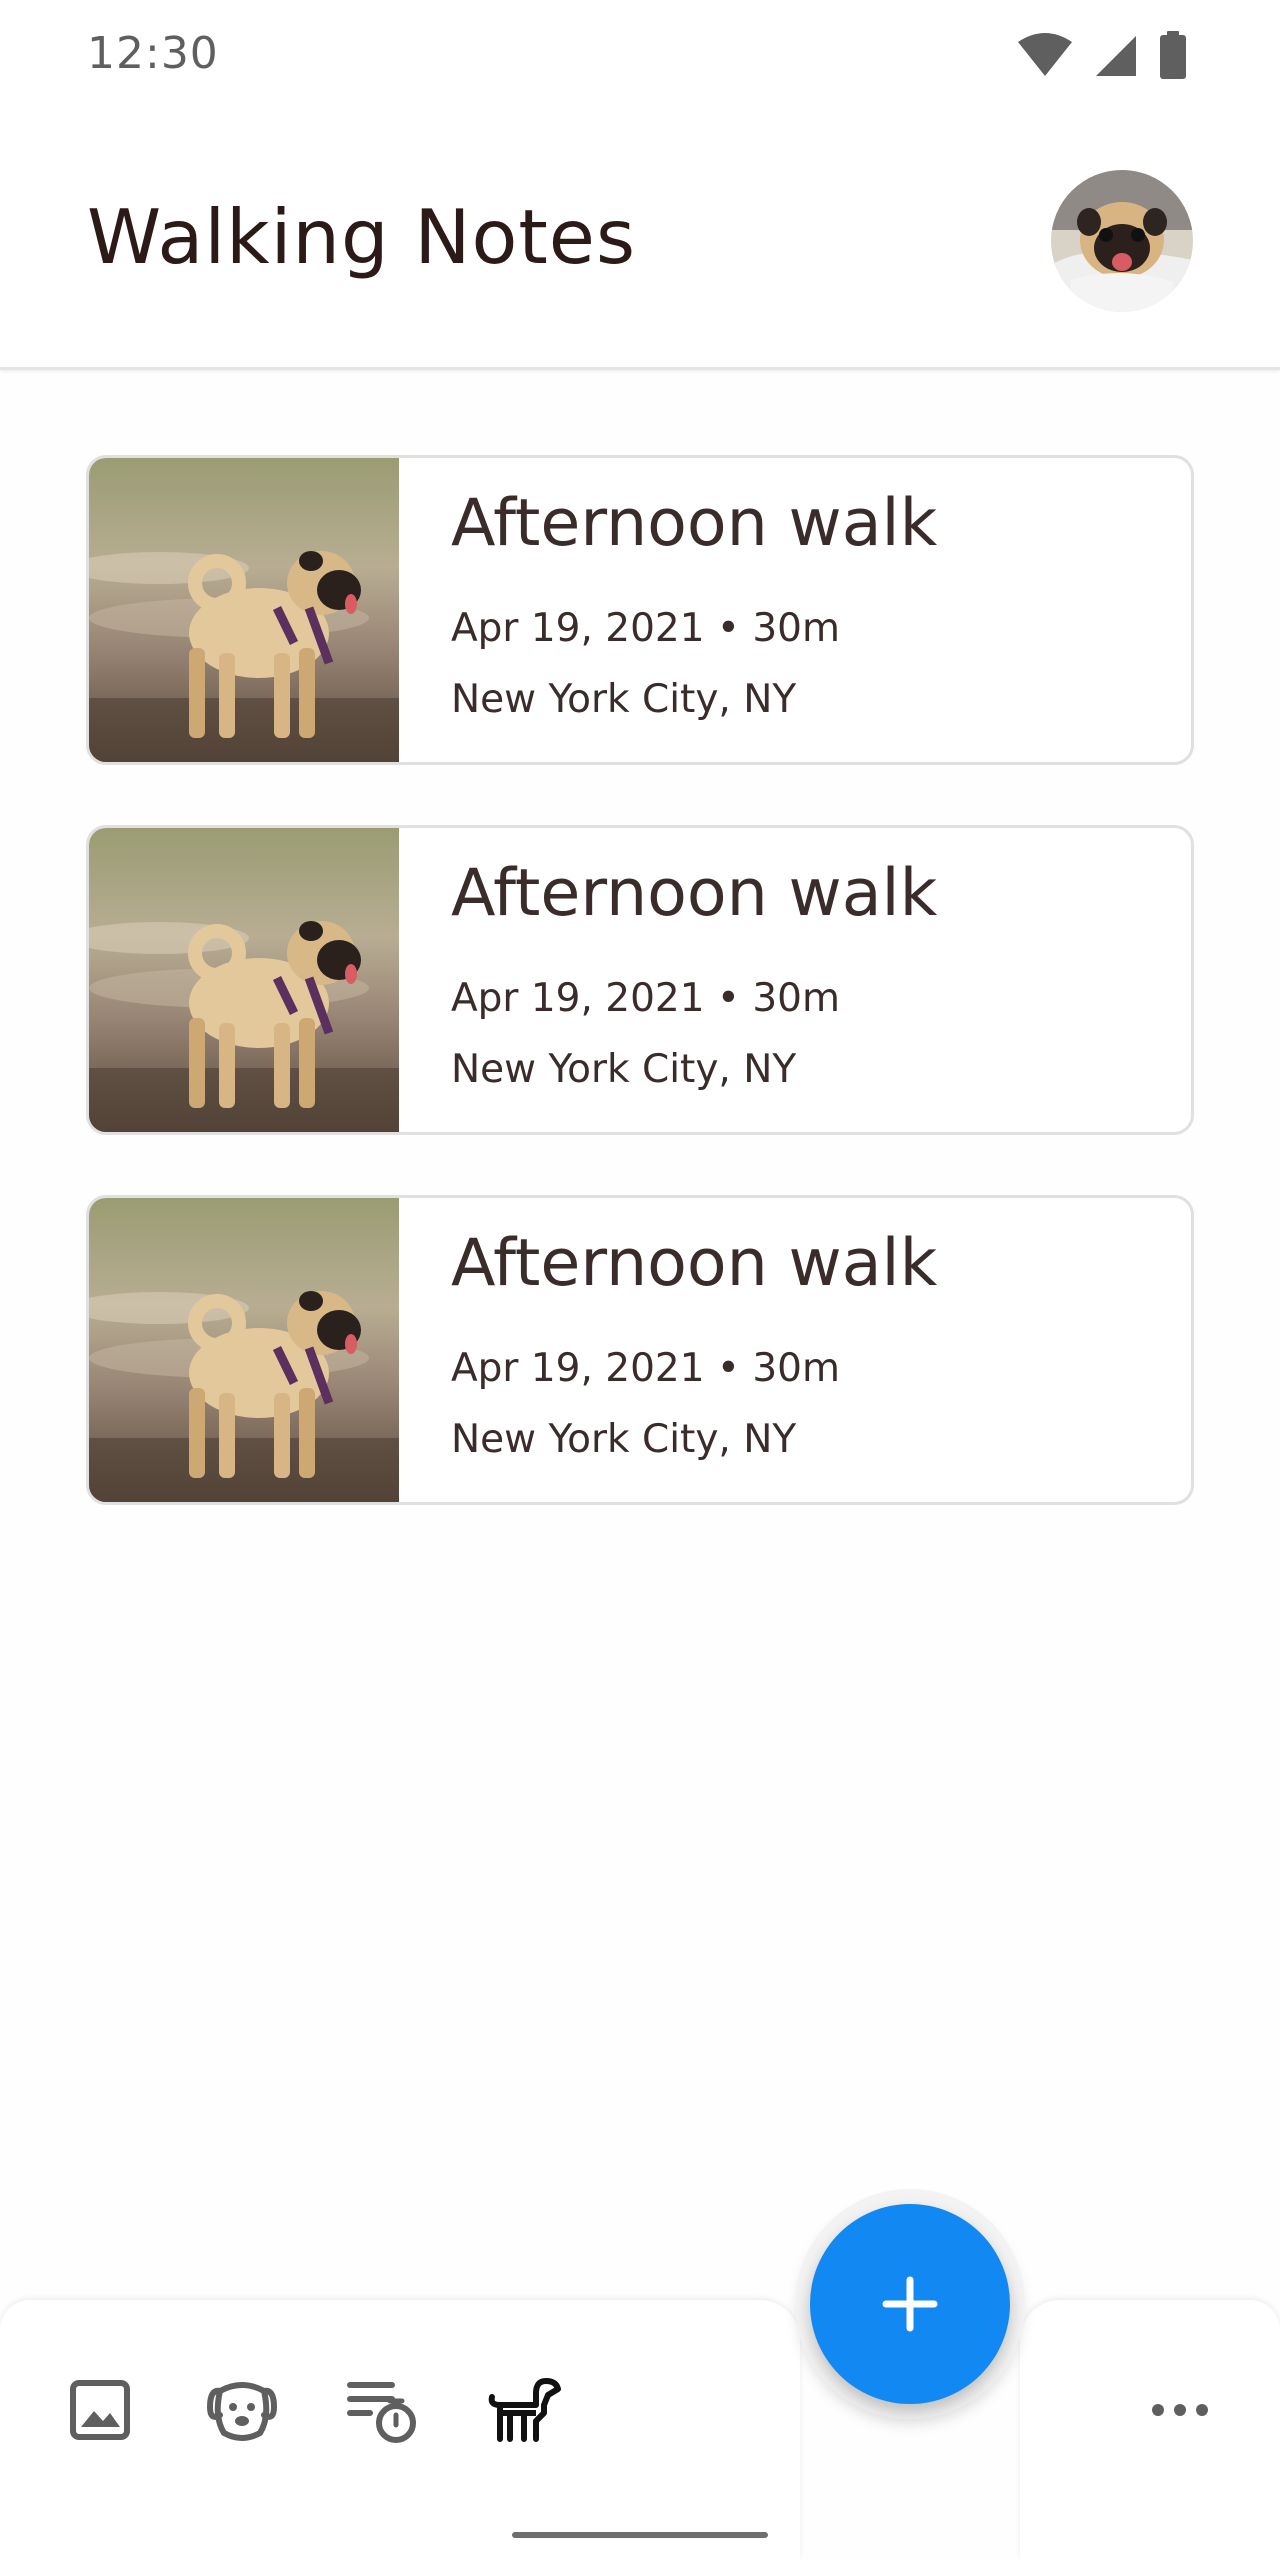 Image resolution: width=1280 pixels, height=2560 pixels. I want to click on wifi-icon, so click(1045, 56).